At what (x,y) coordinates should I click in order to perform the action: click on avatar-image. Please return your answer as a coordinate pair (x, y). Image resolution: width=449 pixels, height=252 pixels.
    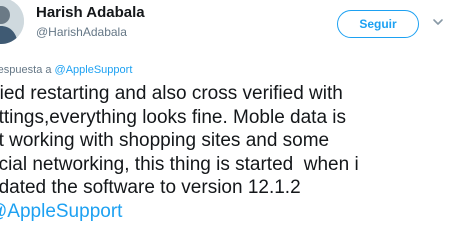
    Looking at the image, I should click on (12, 22).